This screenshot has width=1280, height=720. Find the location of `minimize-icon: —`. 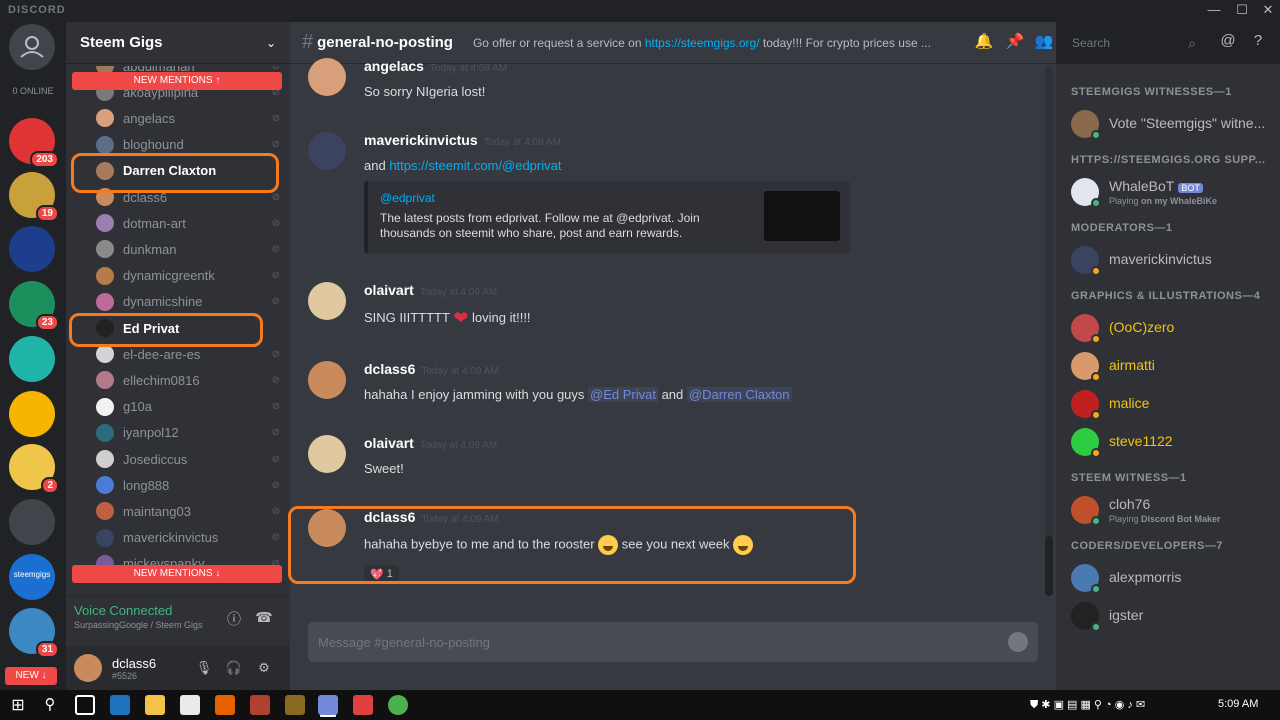

minimize-icon: — is located at coordinates (1214, 11).